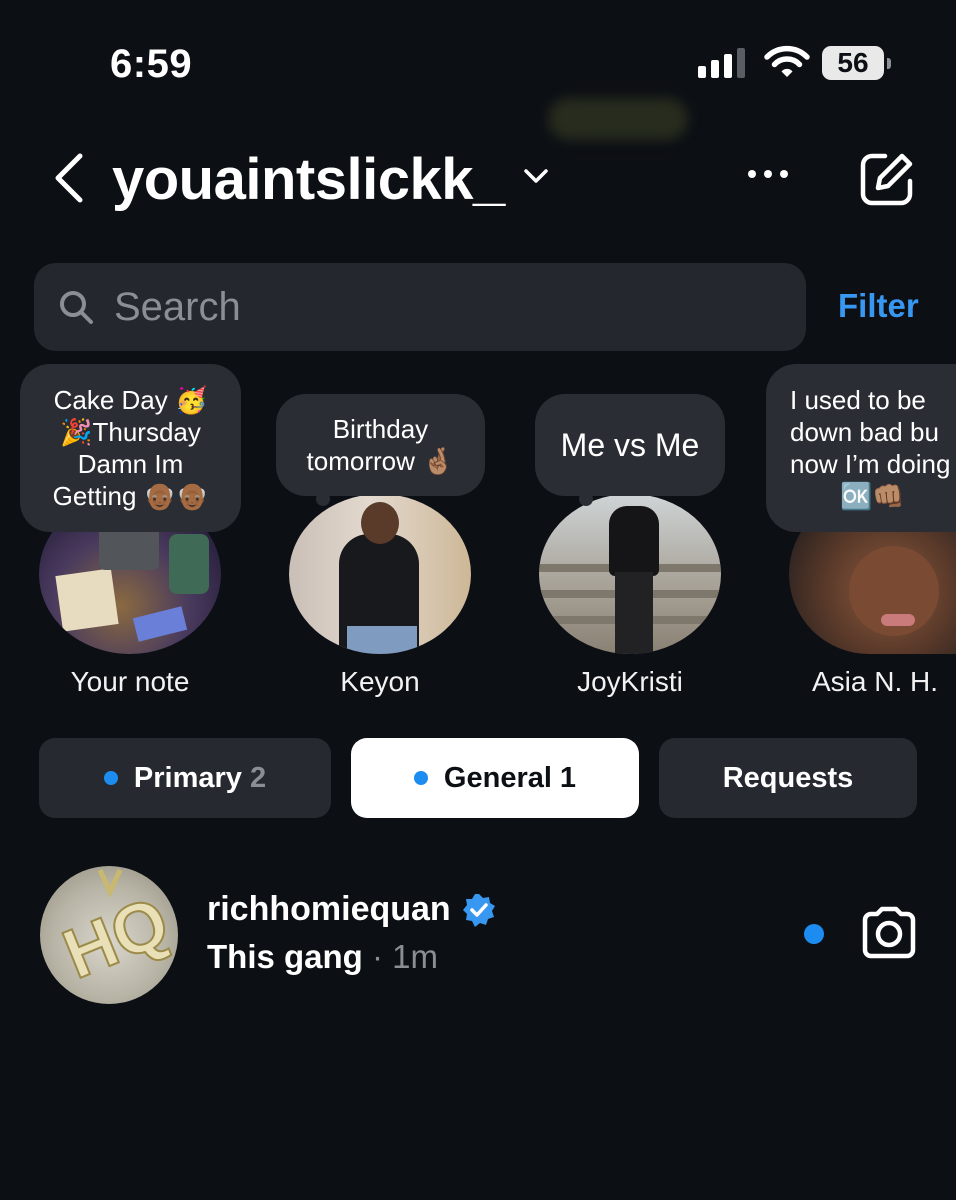  Describe the element at coordinates (630, 574) in the screenshot. I see `note-avatar-joykristi` at that location.